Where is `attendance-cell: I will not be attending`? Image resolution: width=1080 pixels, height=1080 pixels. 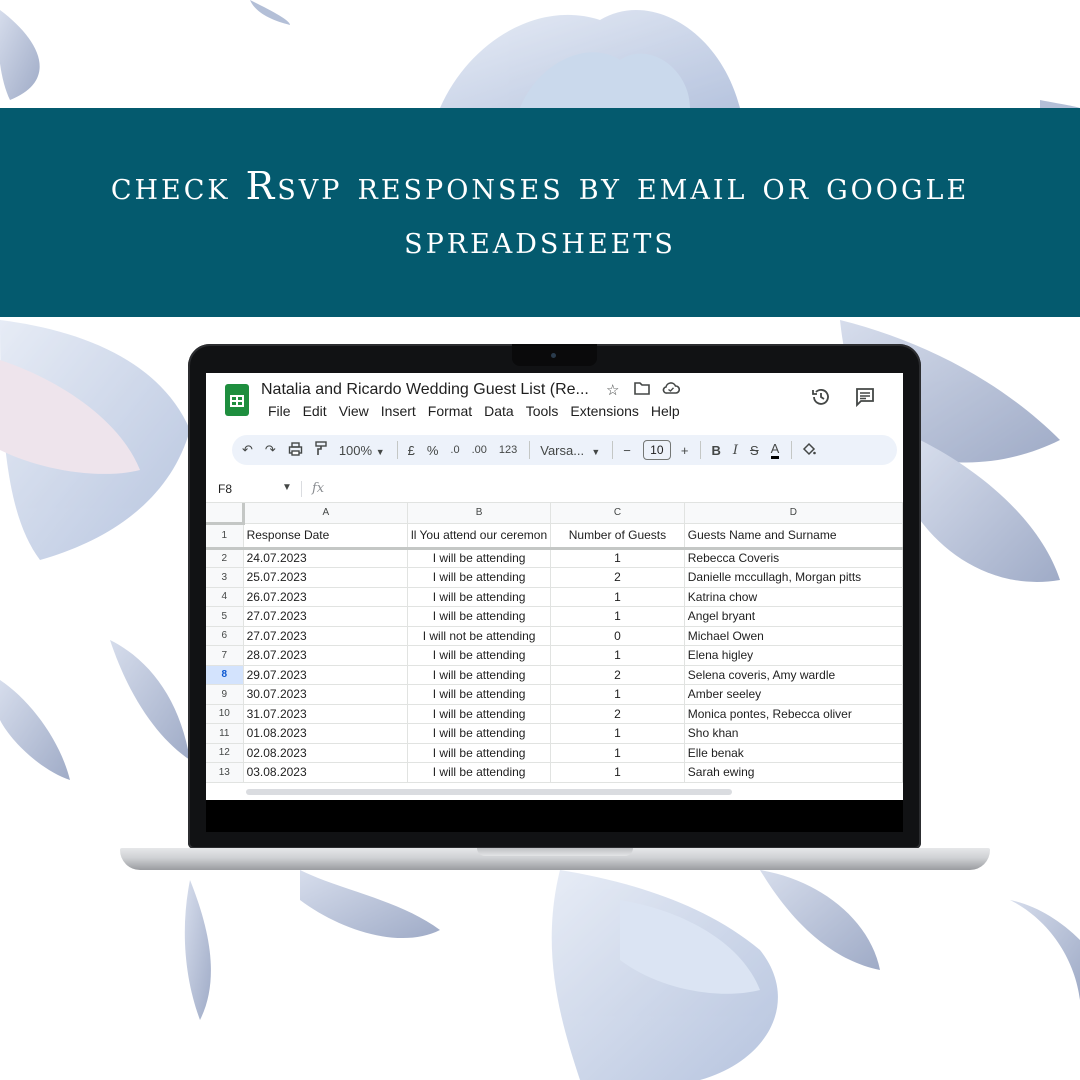 attendance-cell: I will not be attending is located at coordinates (479, 636).